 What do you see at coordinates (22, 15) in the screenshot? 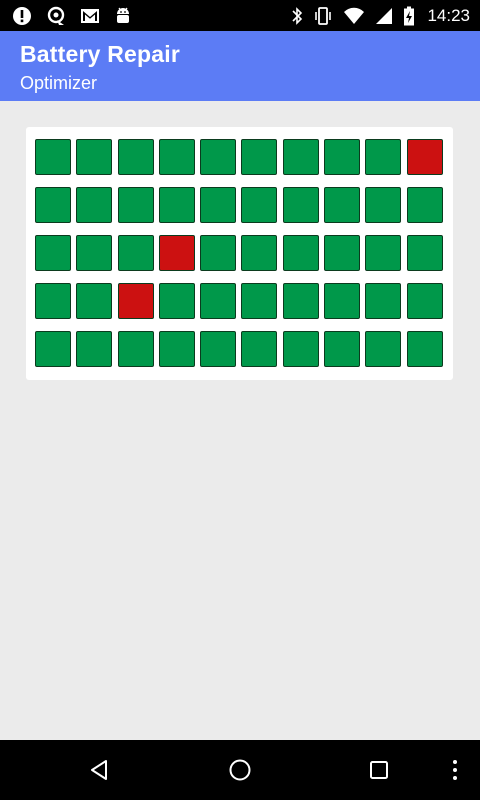
I see `alert-icon` at bounding box center [22, 15].